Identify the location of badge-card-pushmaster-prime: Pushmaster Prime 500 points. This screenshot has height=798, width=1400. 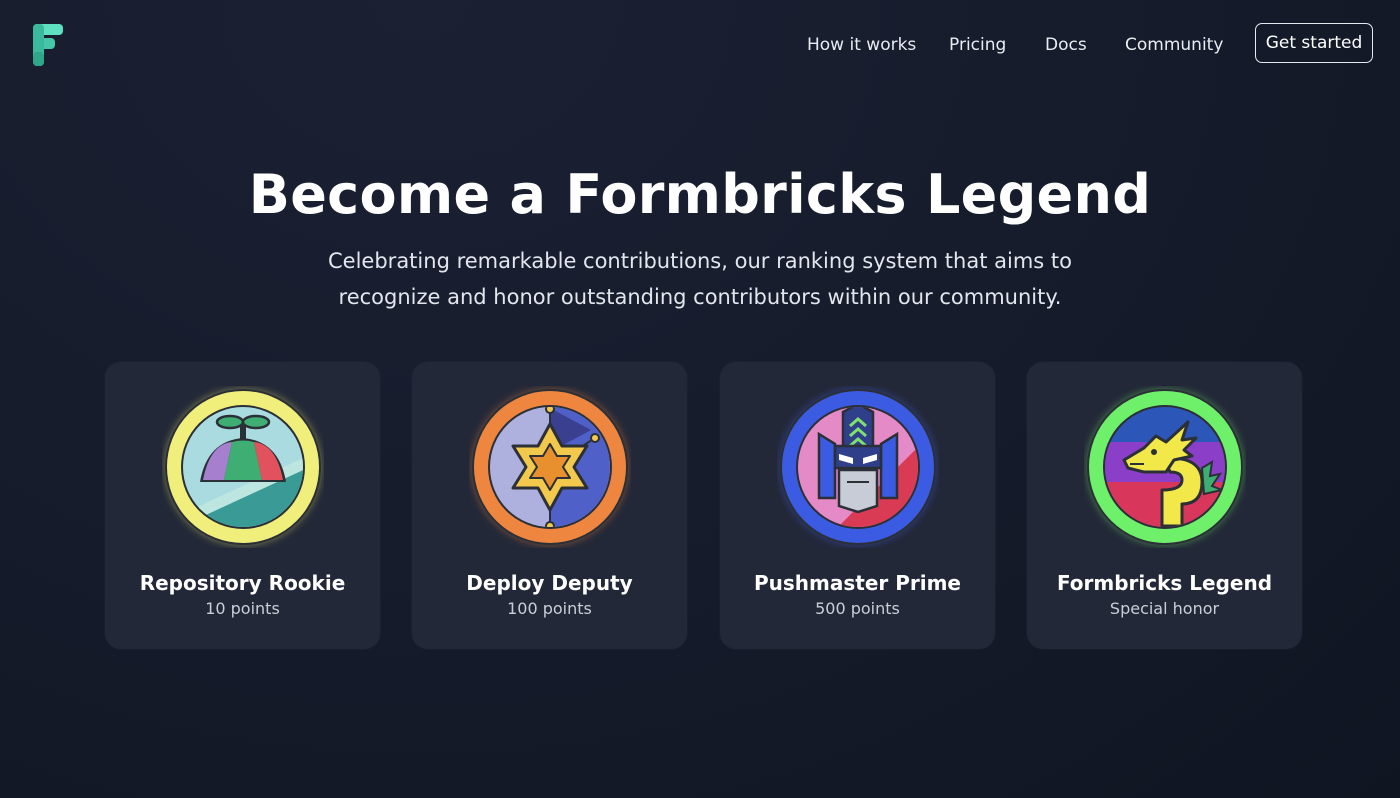
(857, 505).